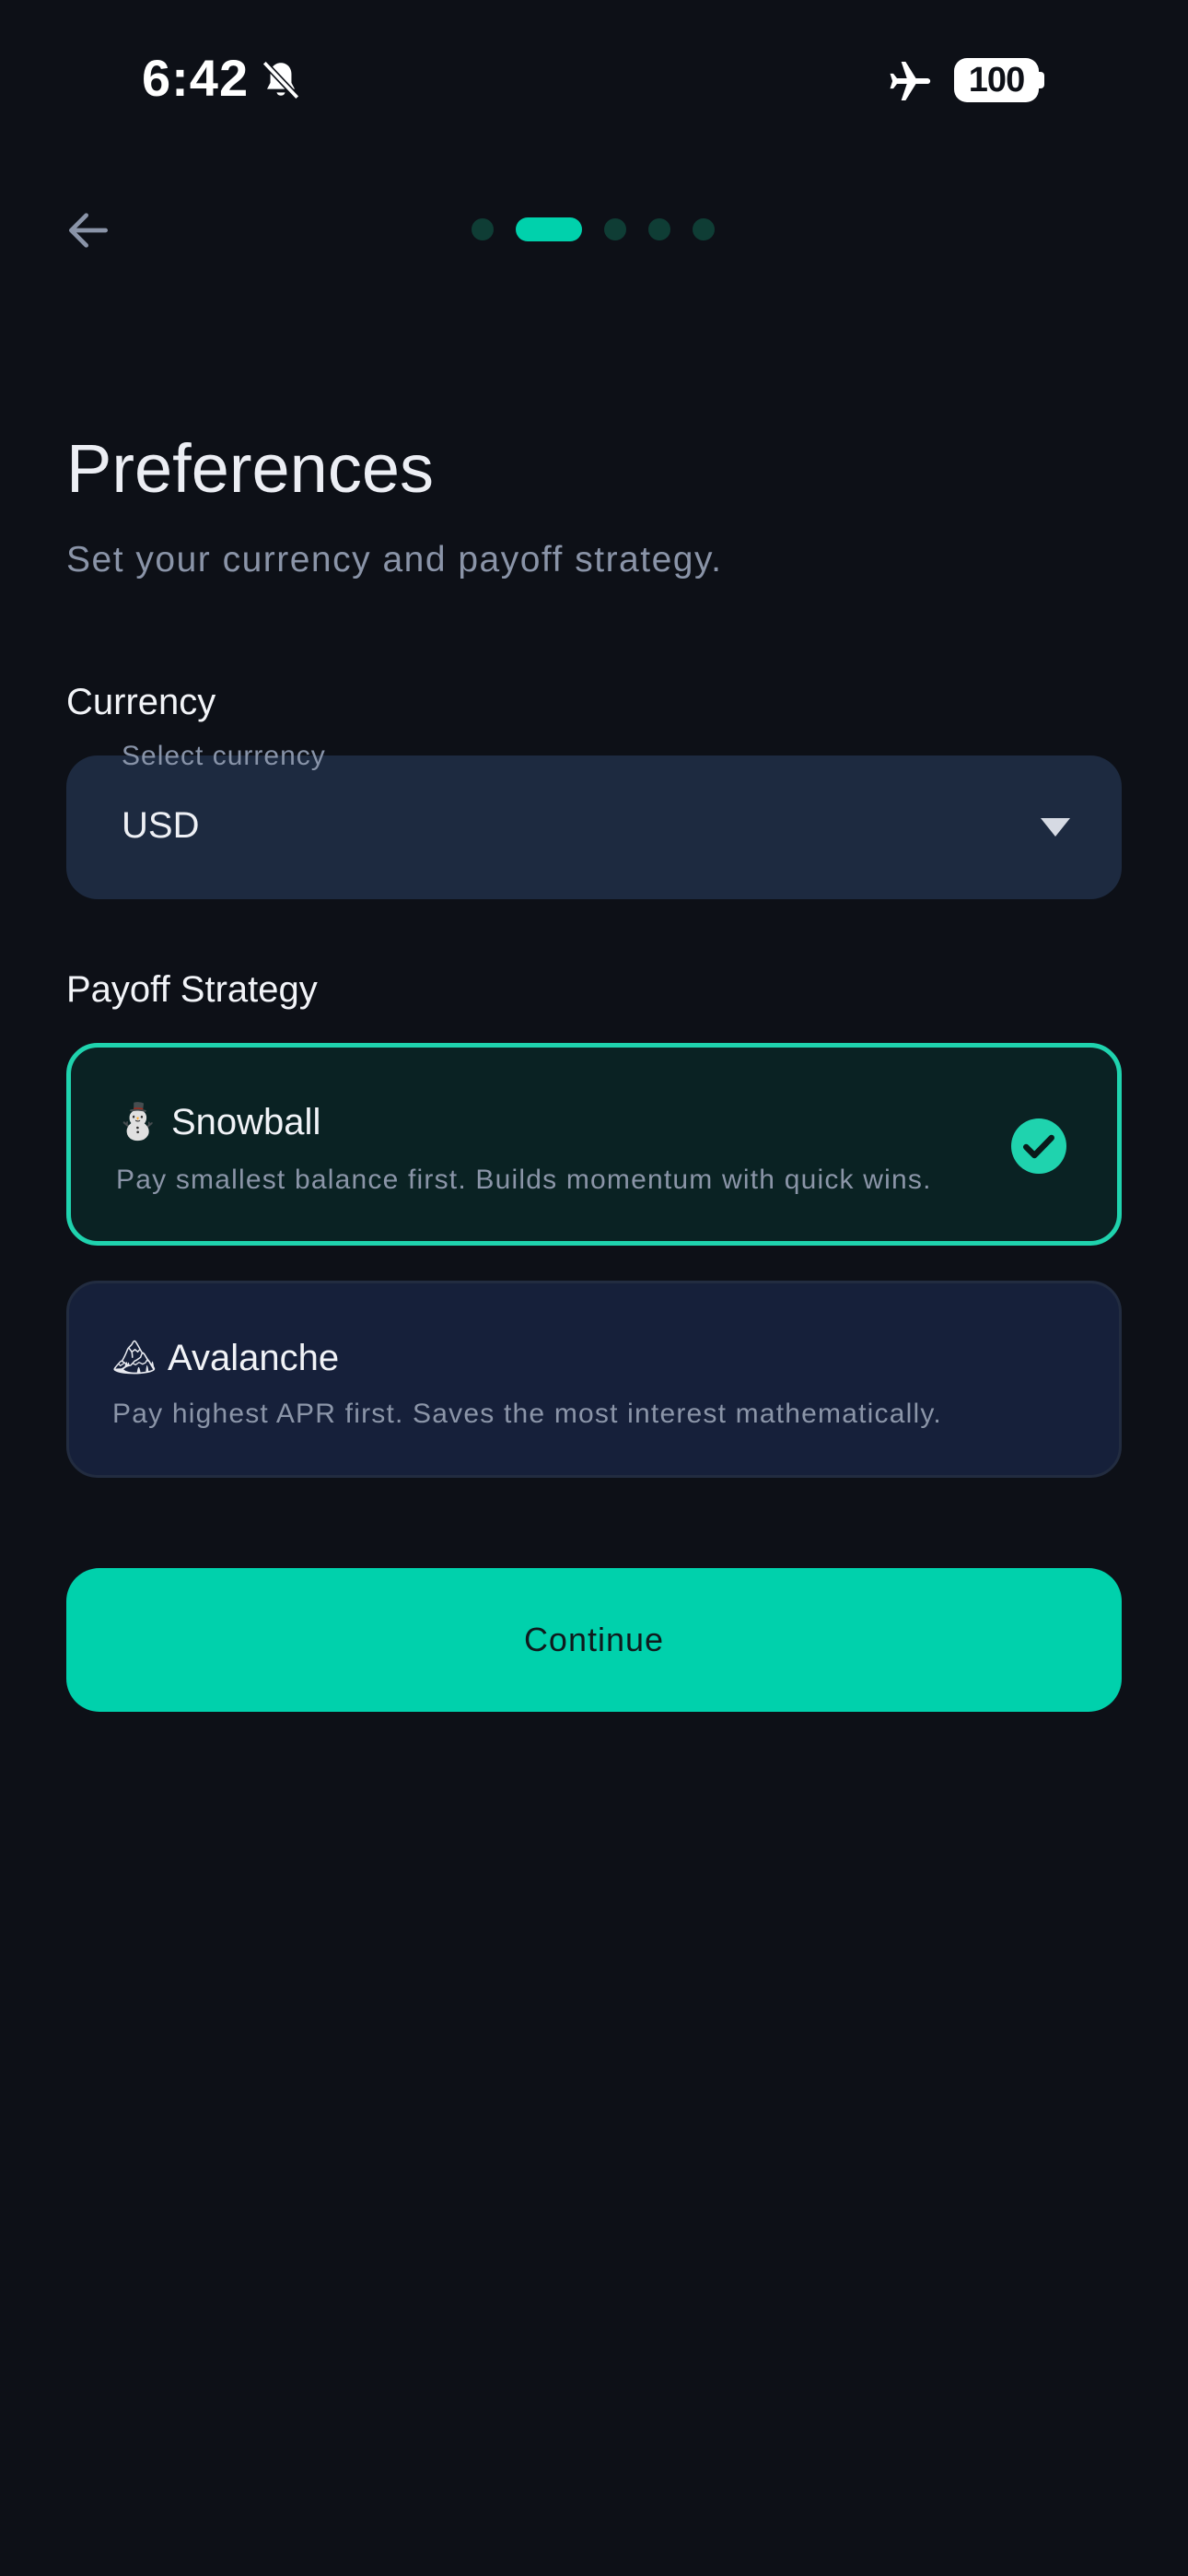  I want to click on back-arrow-icon, so click(88, 230).